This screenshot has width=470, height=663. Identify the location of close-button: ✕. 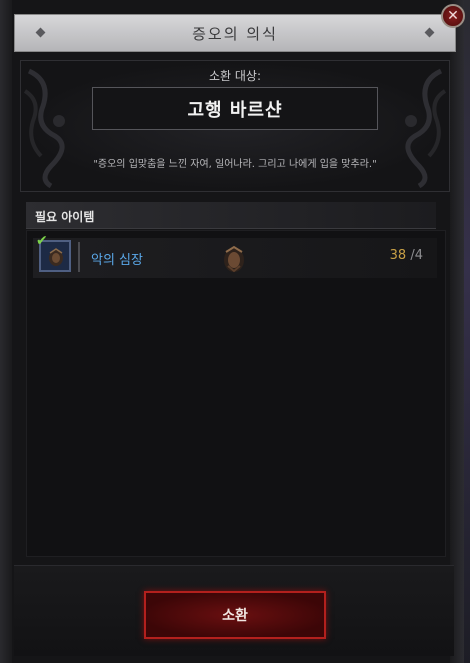
(453, 16).